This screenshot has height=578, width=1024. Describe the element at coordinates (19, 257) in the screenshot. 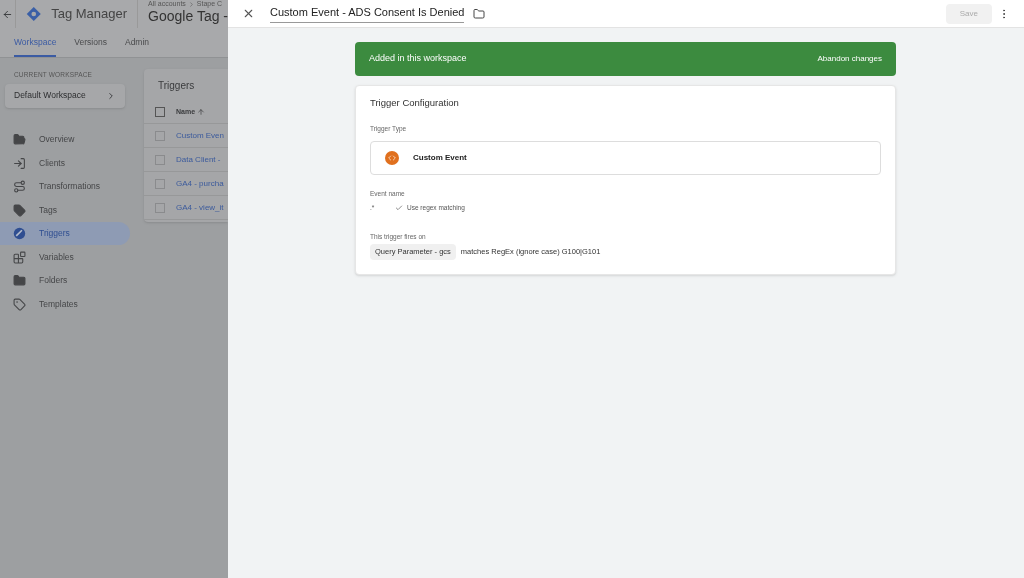

I see `blocks-icon` at that location.